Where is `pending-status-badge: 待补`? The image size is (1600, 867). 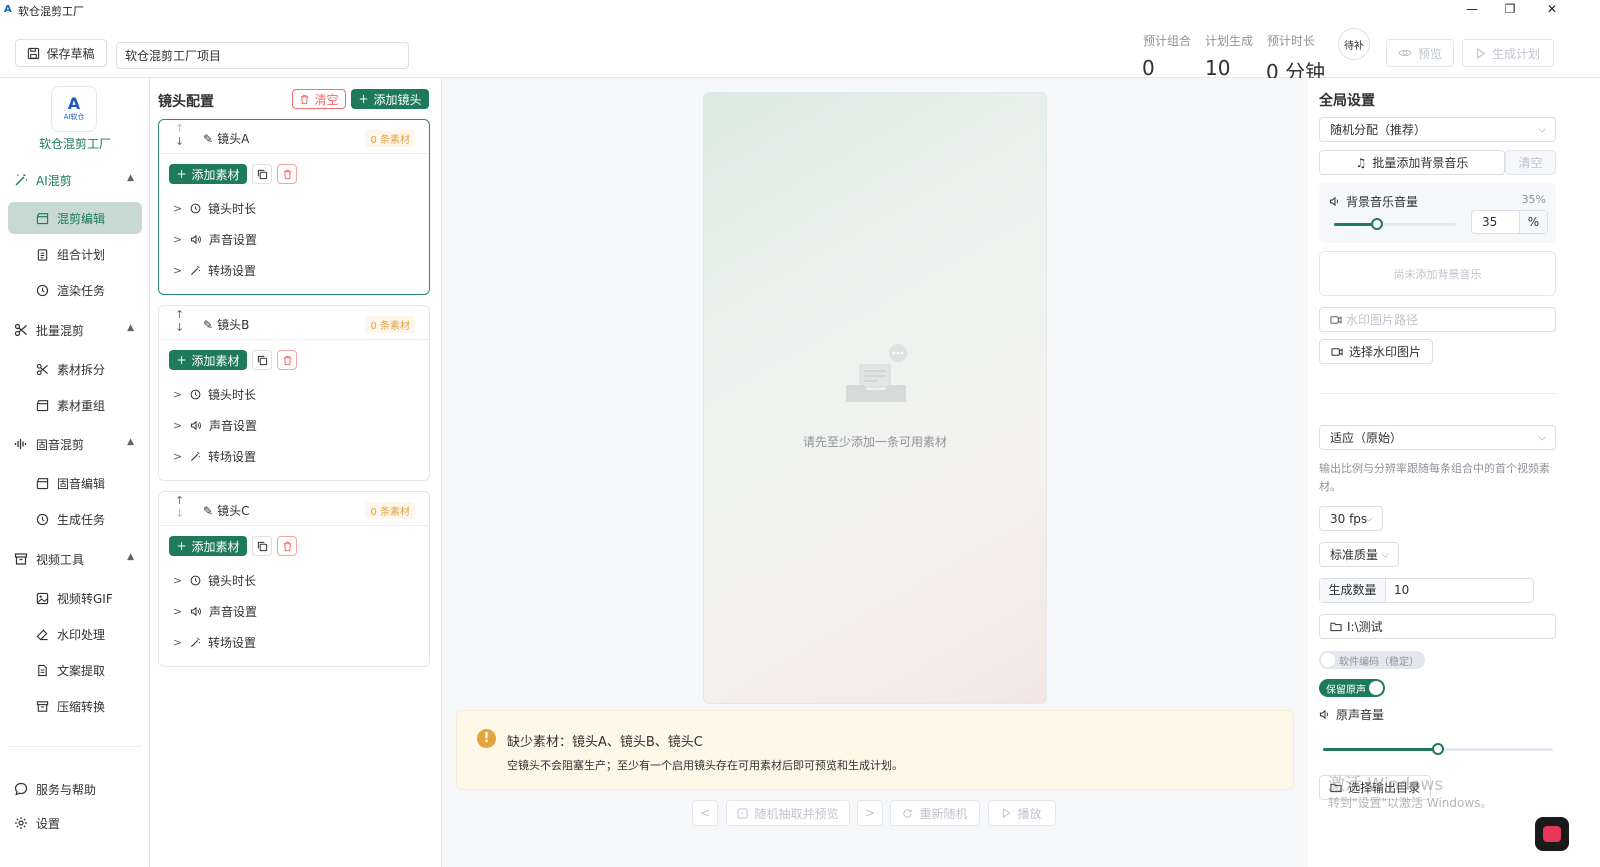
pending-status-badge: 待补 is located at coordinates (1354, 44).